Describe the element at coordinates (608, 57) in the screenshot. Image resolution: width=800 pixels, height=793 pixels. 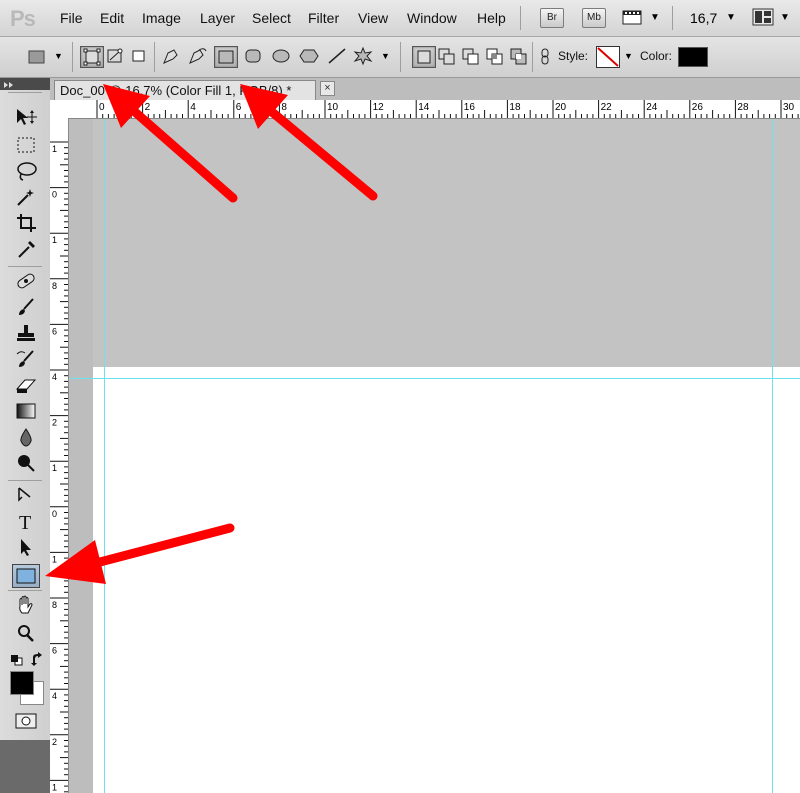
I see `style-swatch` at that location.